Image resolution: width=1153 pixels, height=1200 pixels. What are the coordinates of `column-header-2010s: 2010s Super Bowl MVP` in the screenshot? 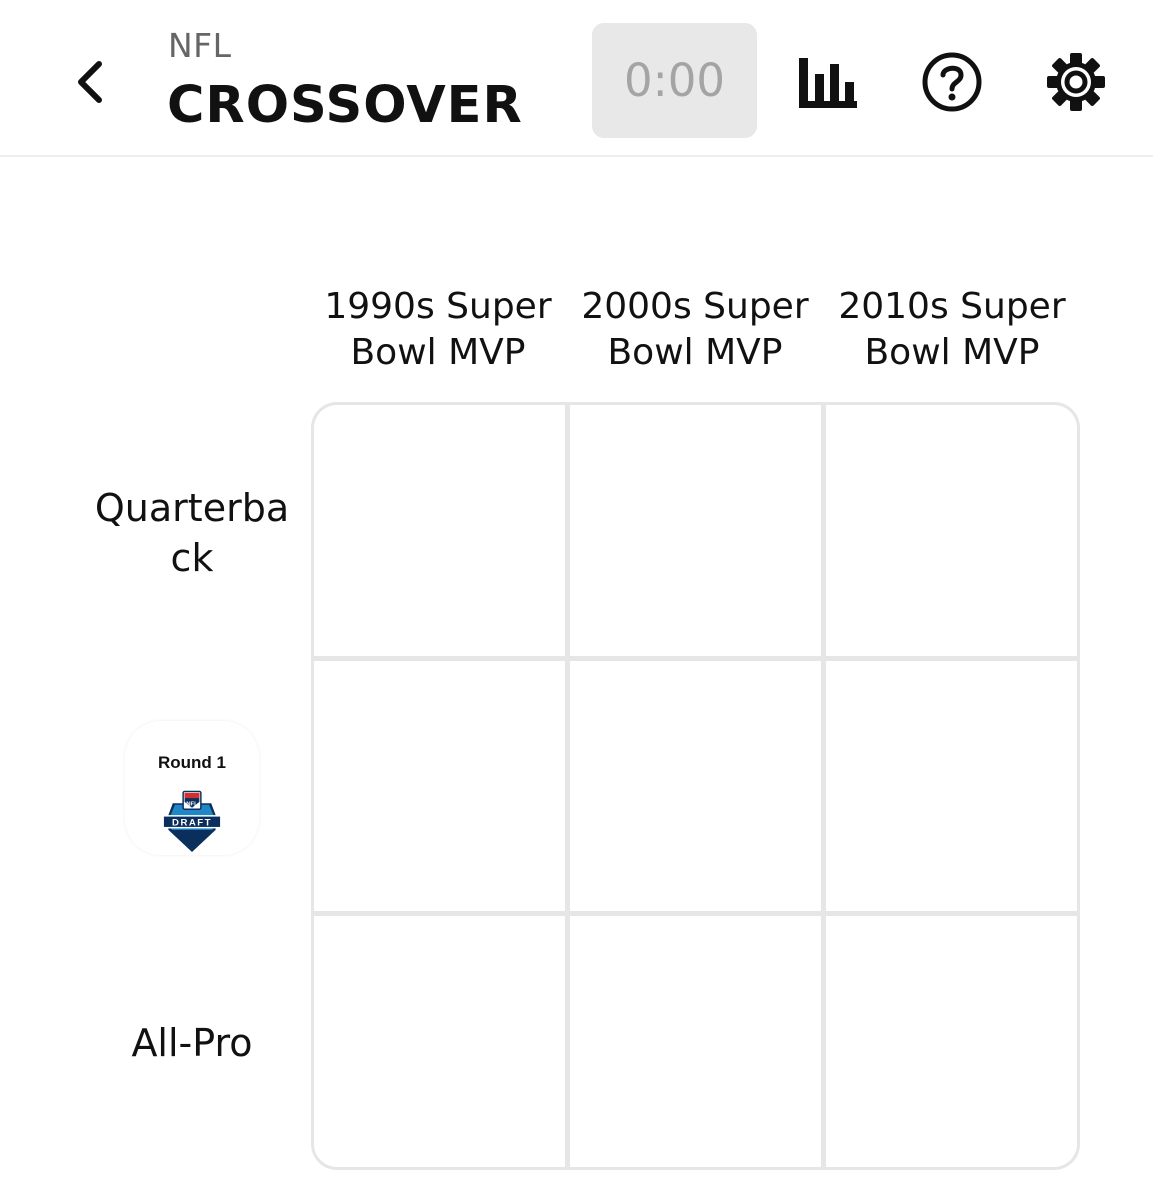 It's located at (952, 329).